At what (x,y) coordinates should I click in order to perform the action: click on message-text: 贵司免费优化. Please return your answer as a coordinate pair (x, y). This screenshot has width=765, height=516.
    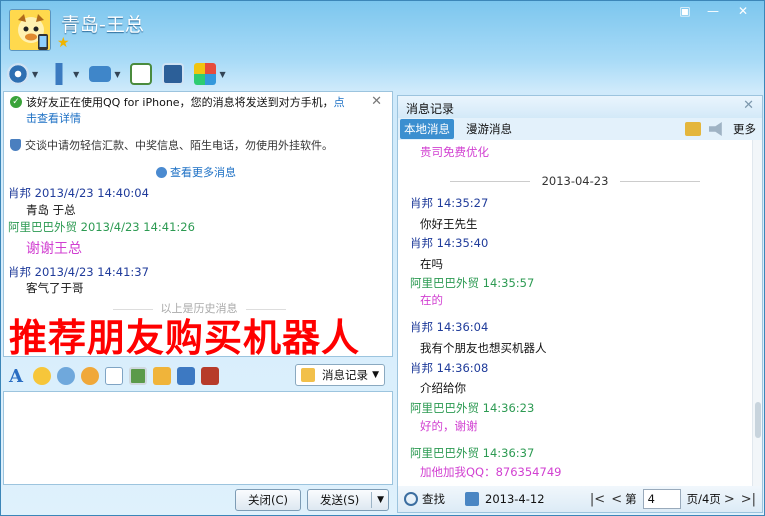
    Looking at the image, I should click on (454, 152).